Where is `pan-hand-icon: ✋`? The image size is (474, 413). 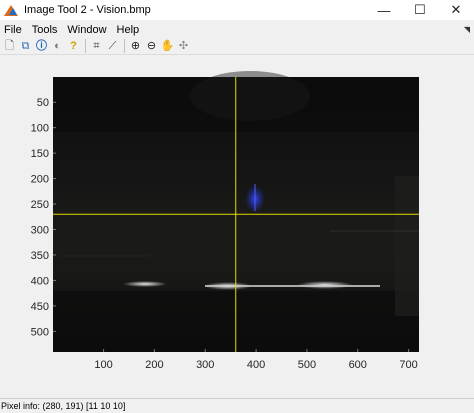
pan-hand-icon: ✋ is located at coordinates (167, 46).